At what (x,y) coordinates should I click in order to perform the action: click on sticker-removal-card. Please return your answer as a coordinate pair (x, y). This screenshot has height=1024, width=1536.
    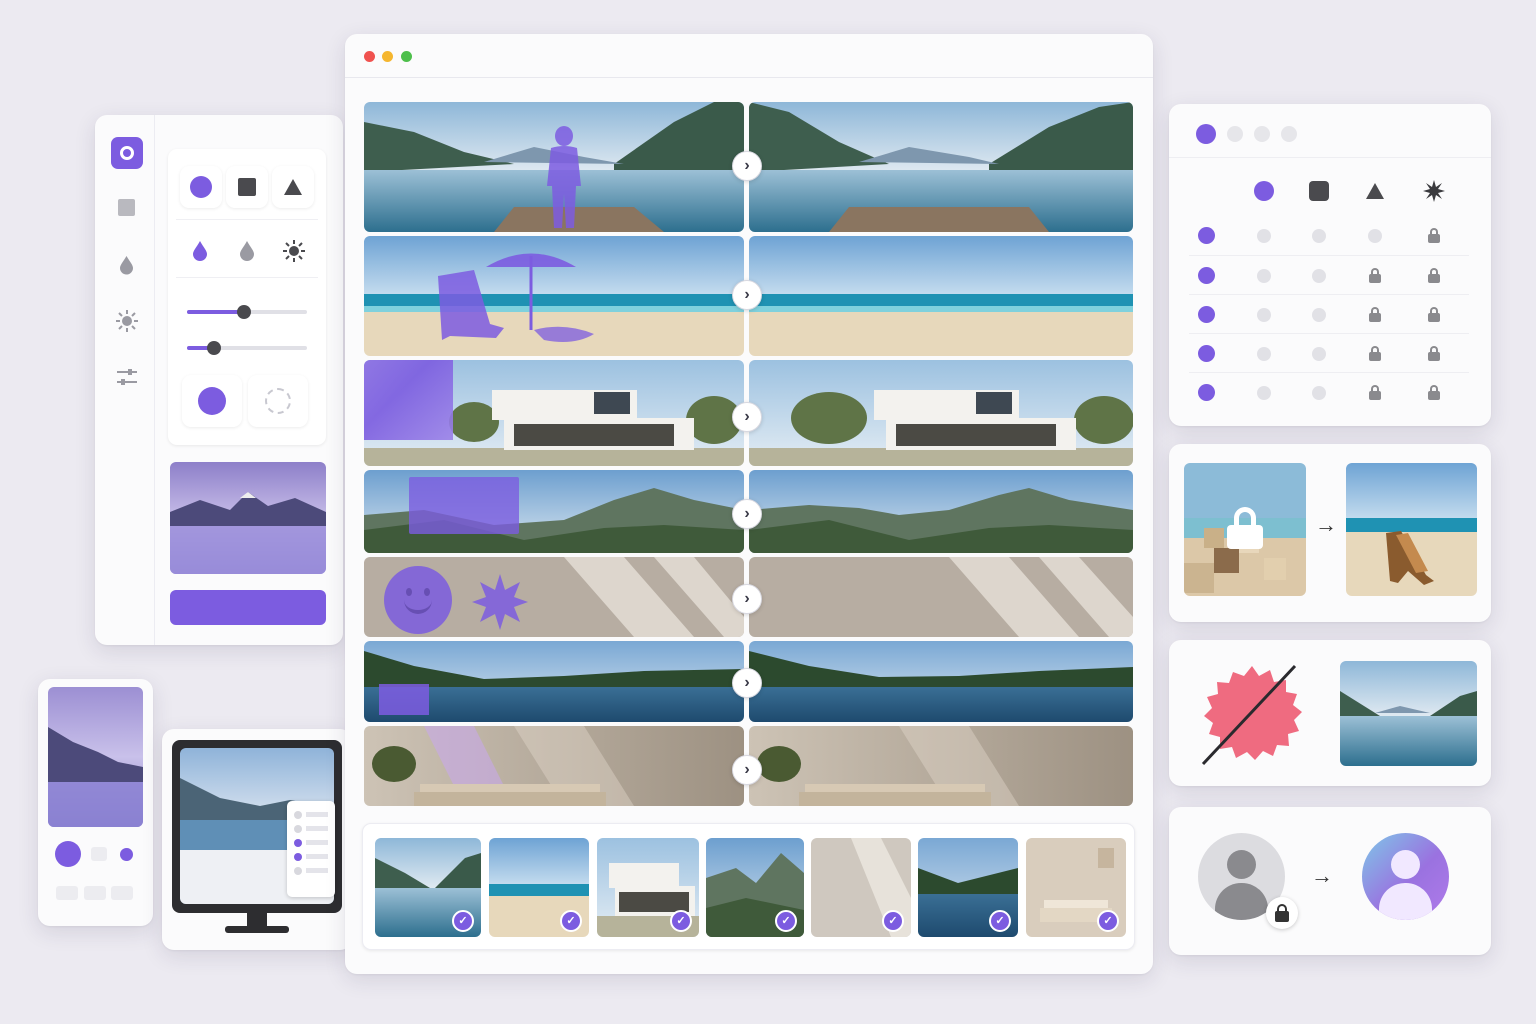
    Looking at the image, I should click on (1330, 713).